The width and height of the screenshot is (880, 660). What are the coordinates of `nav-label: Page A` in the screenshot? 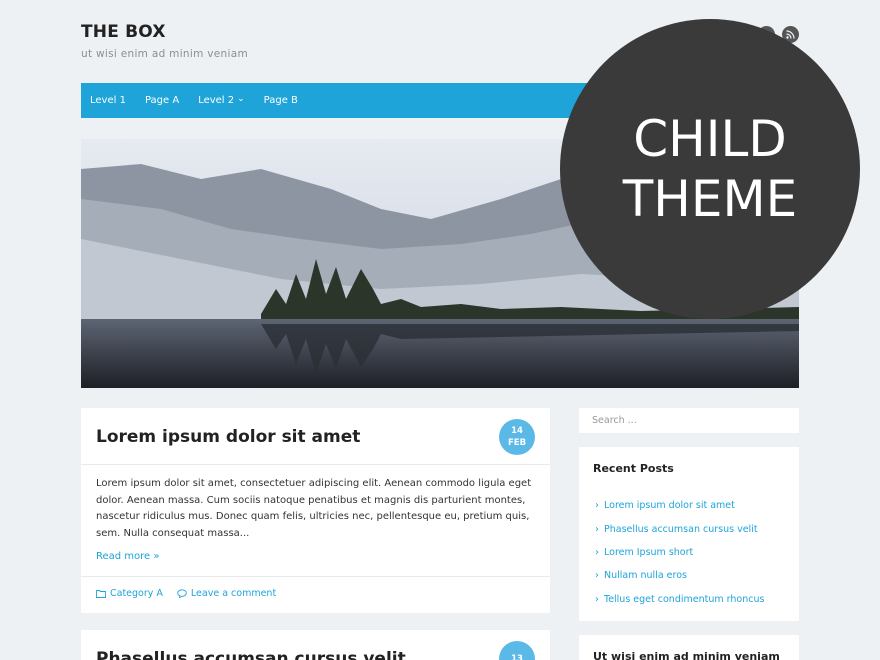 It's located at (162, 100).